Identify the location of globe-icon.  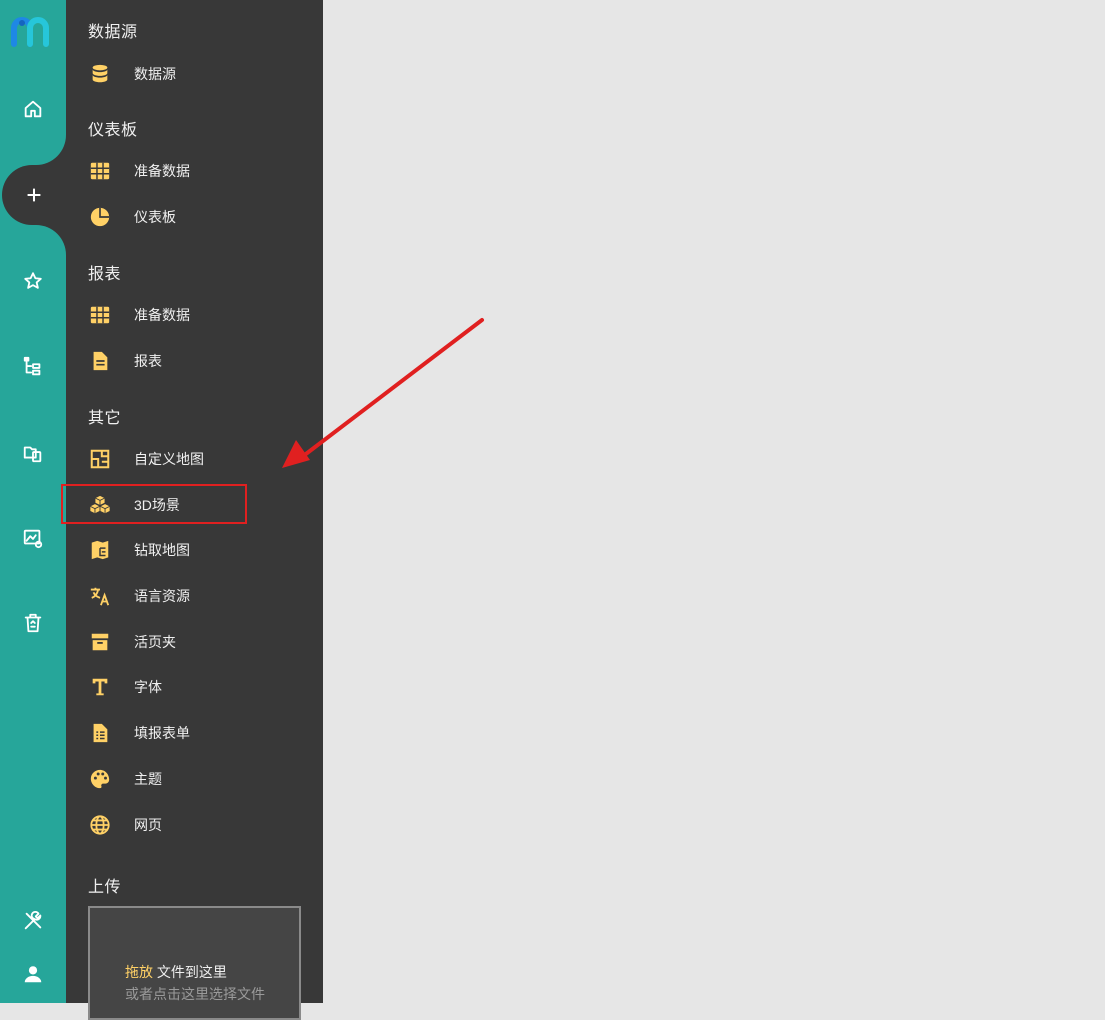
(100, 825).